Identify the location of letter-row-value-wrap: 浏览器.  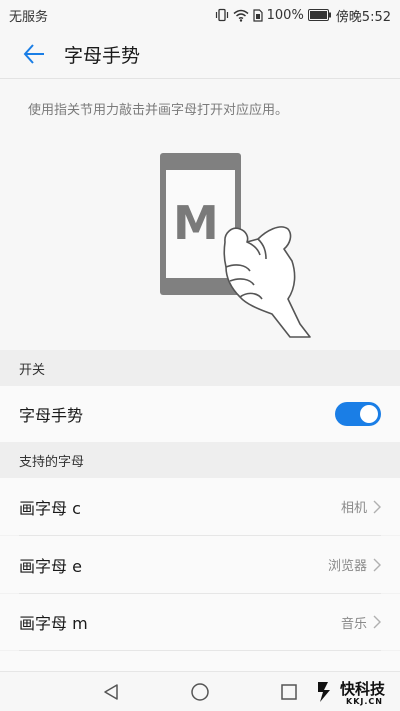
(354, 564).